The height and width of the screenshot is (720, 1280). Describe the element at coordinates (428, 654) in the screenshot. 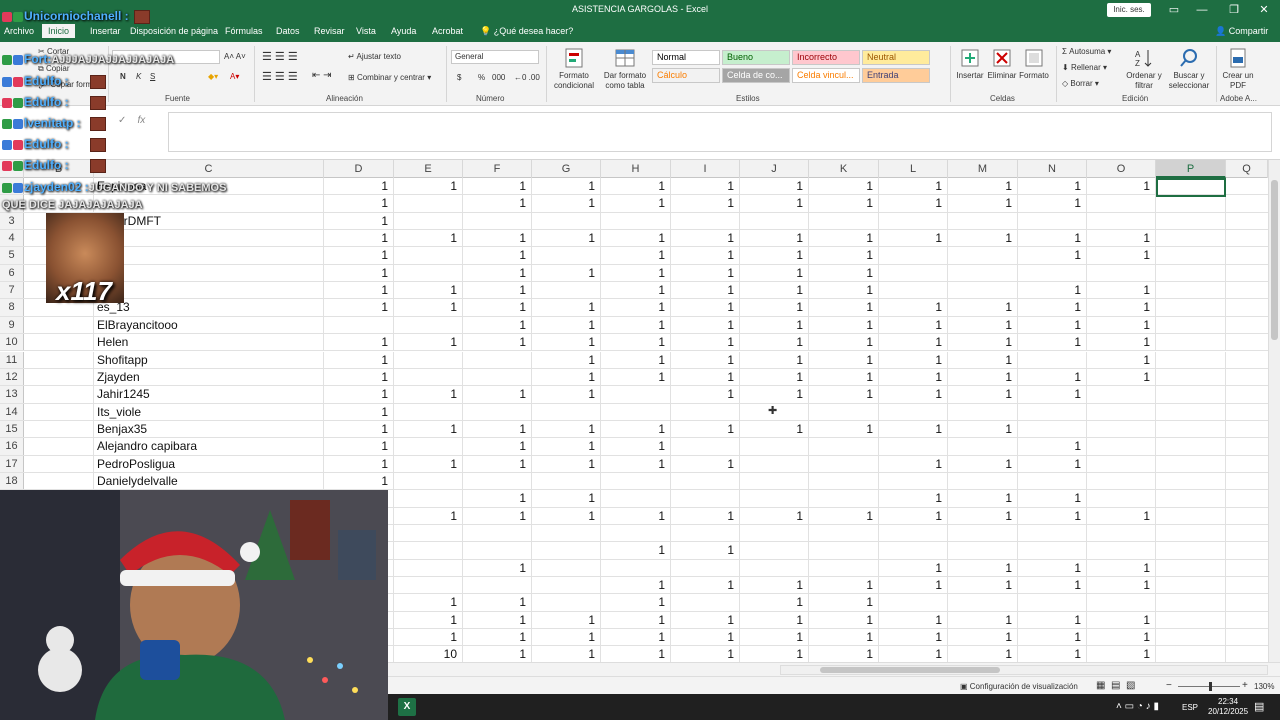

I see `cell-e: 10` at that location.